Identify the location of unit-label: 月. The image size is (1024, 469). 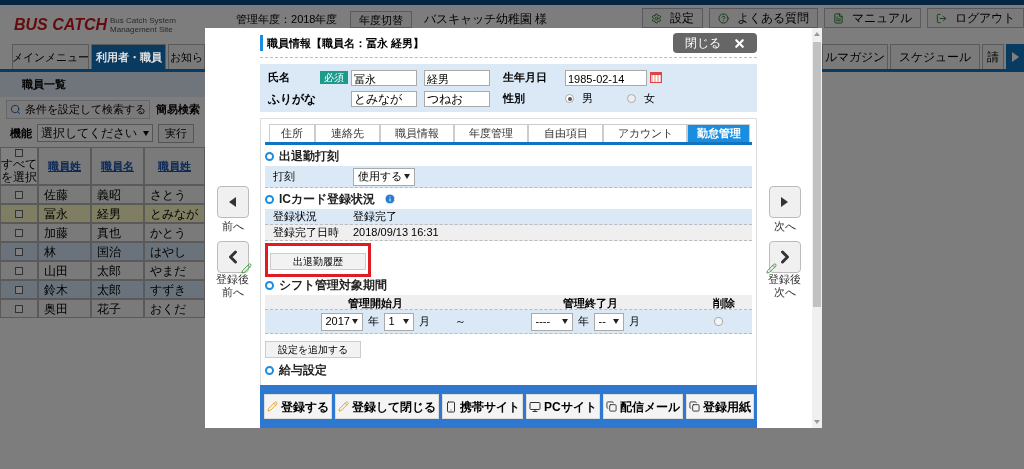
(424, 322).